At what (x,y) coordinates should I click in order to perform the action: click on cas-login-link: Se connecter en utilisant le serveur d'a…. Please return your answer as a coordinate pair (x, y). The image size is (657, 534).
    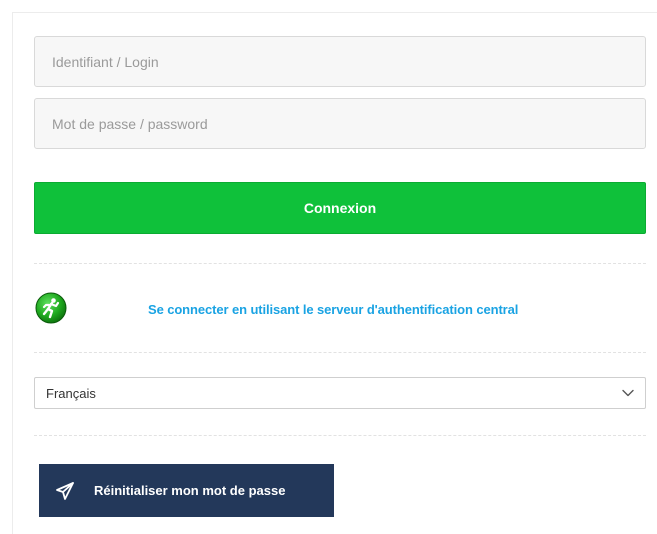
    Looking at the image, I should click on (333, 309).